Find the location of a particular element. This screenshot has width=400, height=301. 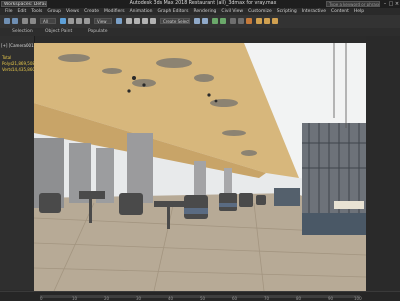

menu-content: Content is located at coordinates (340, 11).